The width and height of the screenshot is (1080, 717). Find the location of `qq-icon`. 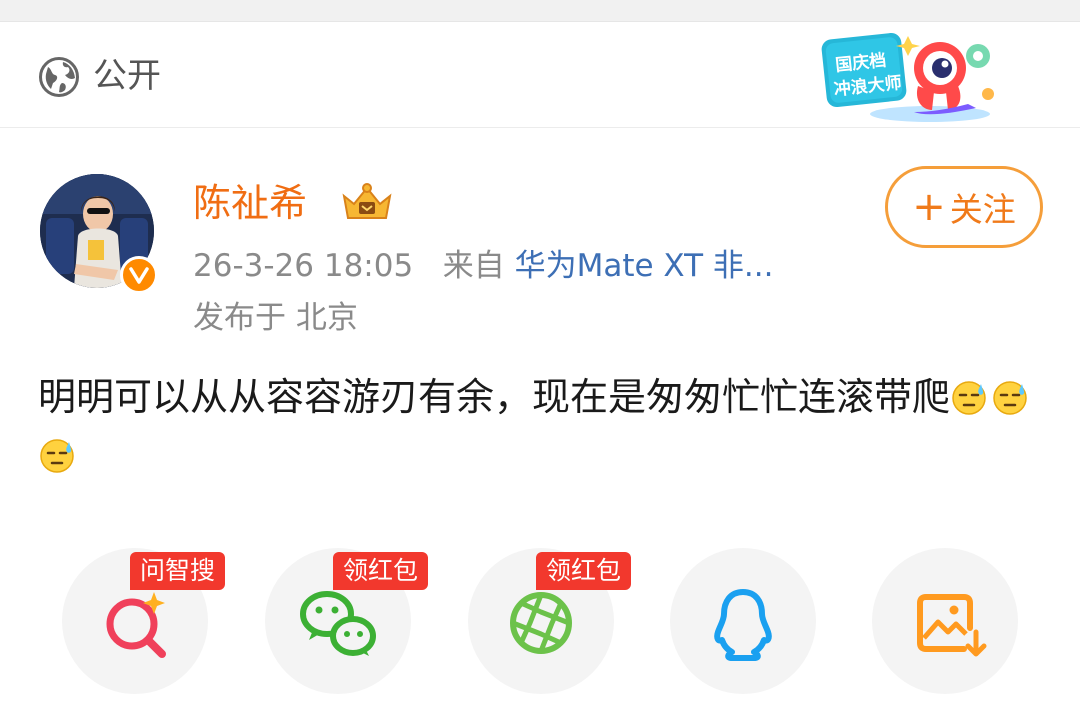

qq-icon is located at coordinates (743, 625).